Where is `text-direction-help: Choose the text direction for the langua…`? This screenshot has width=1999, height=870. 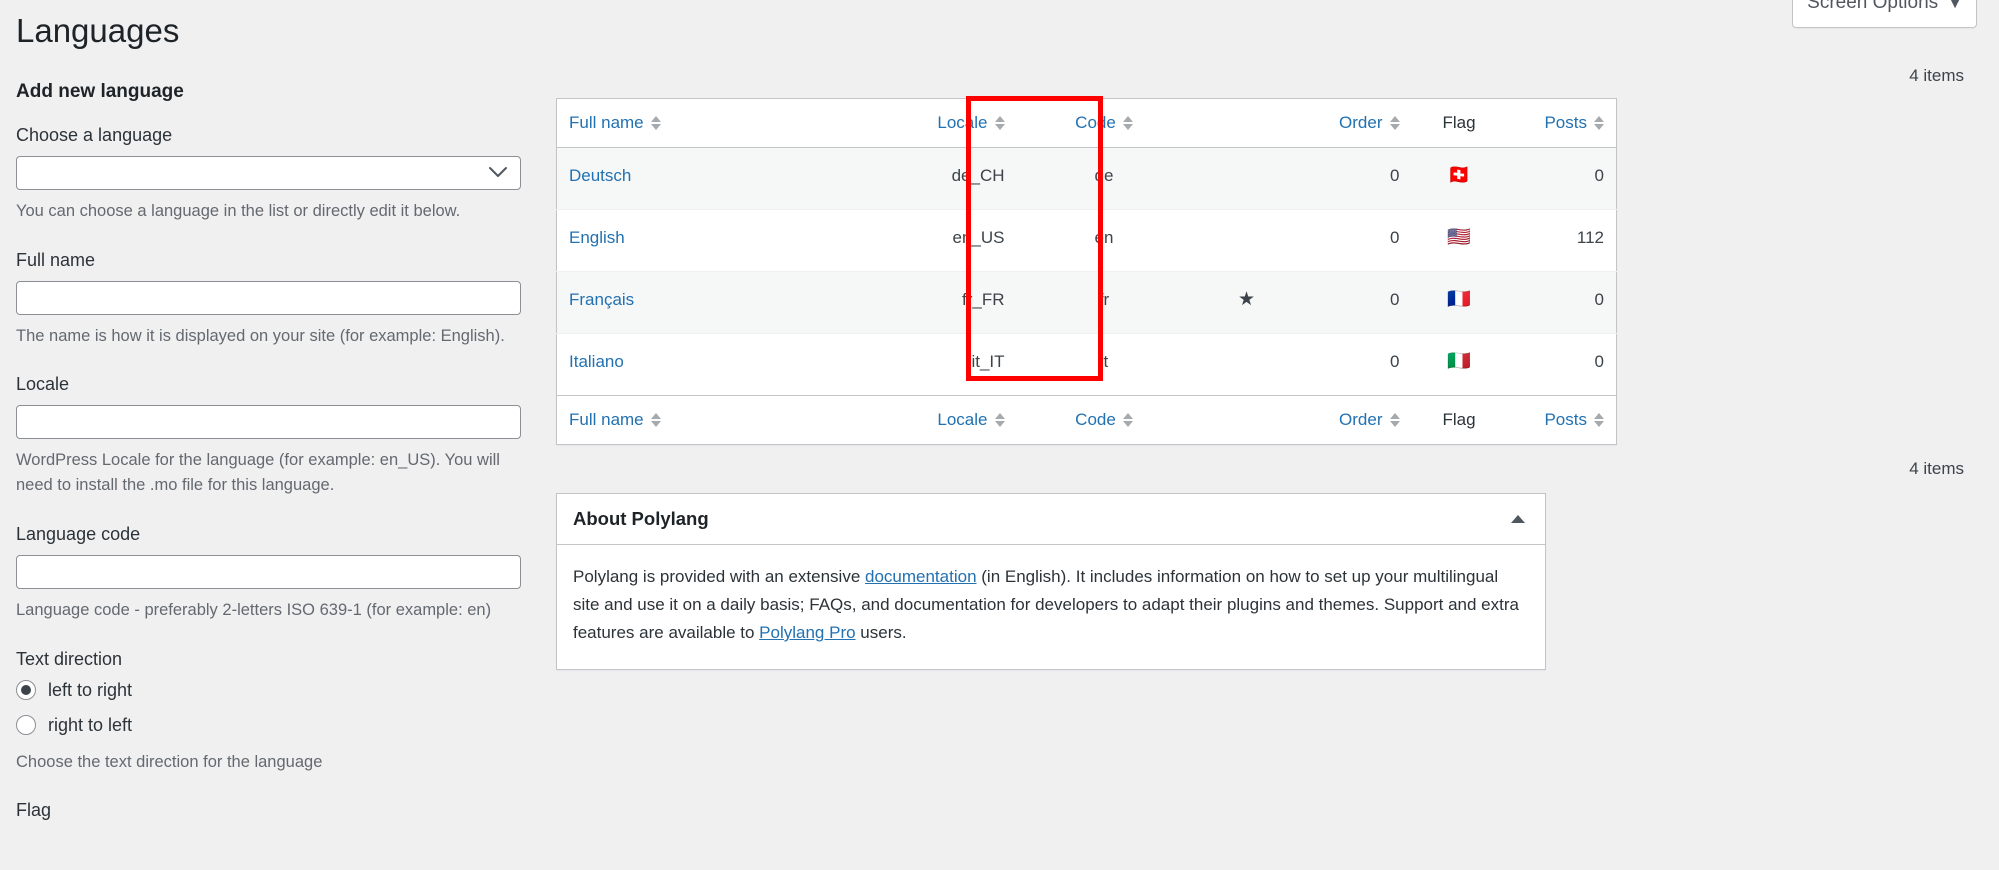
text-direction-help: Choose the text direction for the langua… is located at coordinates (169, 761).